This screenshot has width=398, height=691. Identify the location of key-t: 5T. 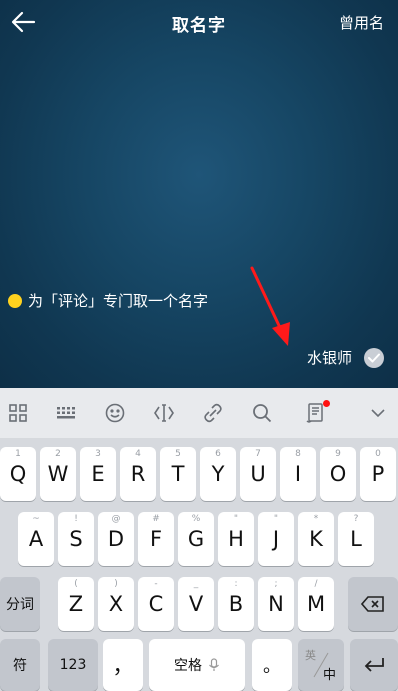
(178, 474).